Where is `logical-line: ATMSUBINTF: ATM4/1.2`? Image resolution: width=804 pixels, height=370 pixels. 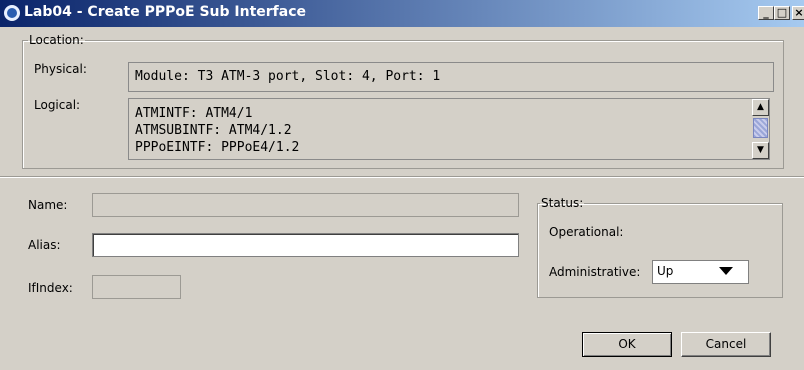 logical-line: ATMSUBINTF: ATM4/1.2 is located at coordinates (213, 130).